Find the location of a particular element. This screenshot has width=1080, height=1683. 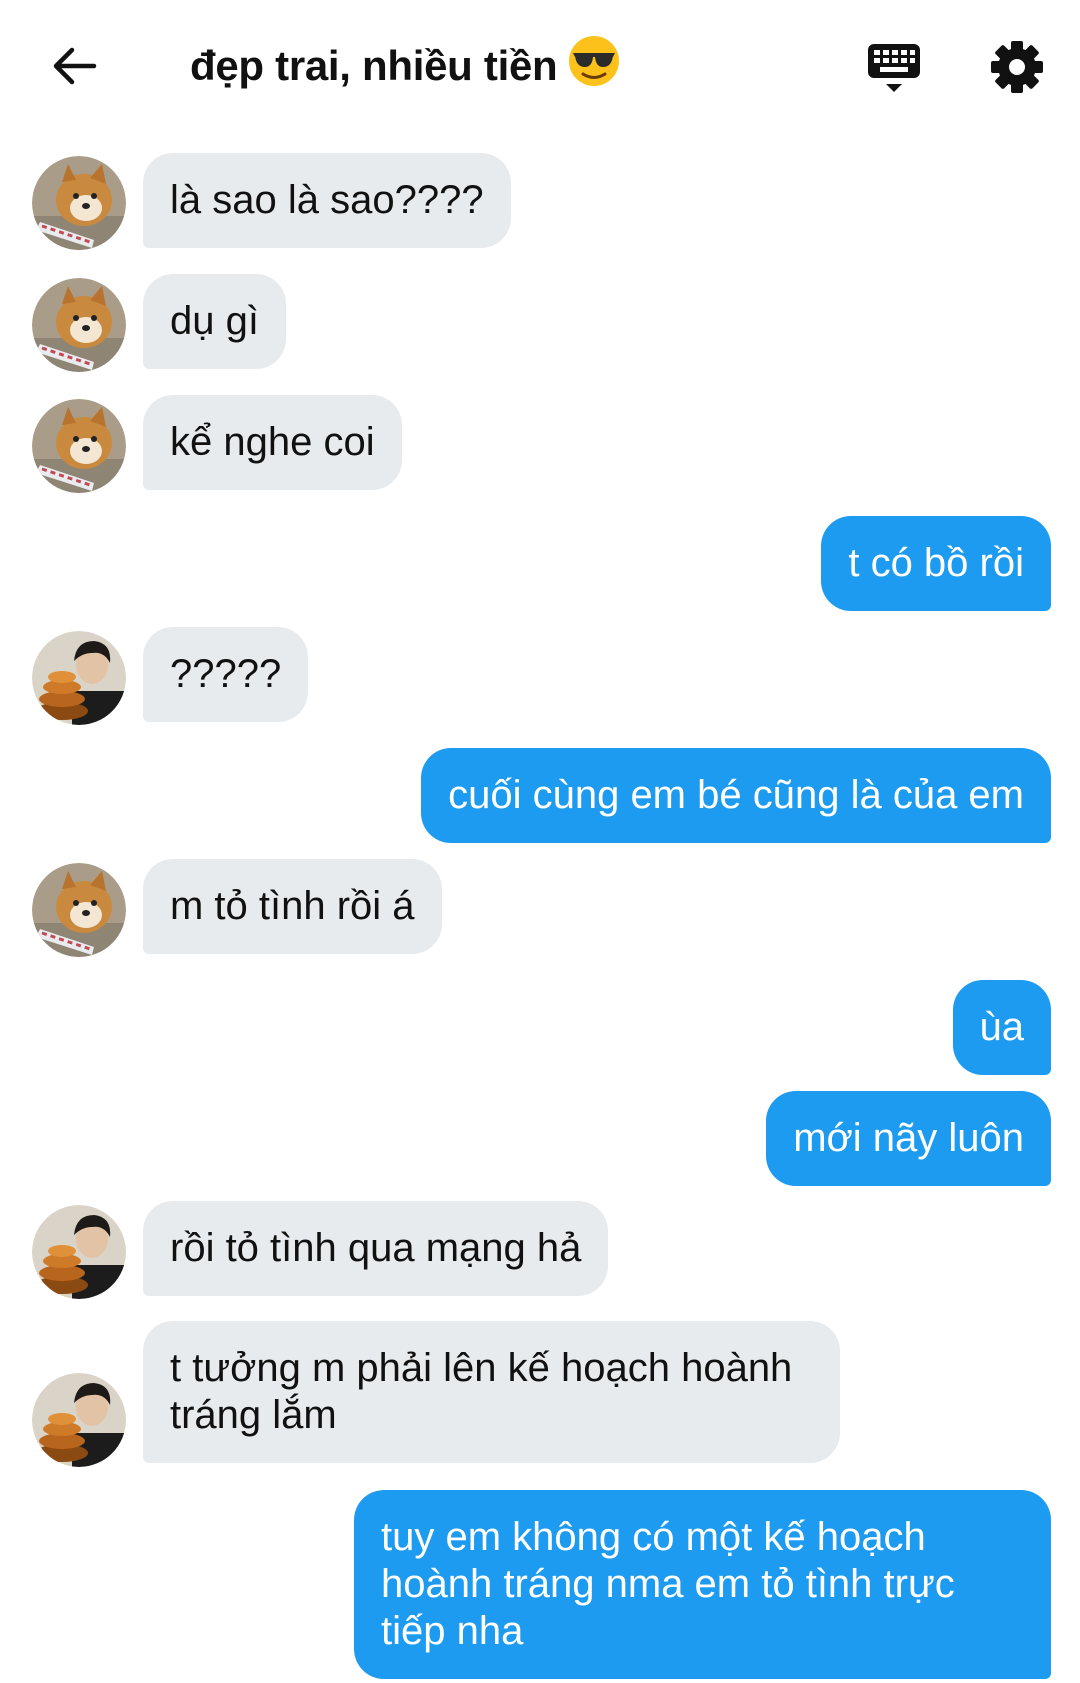

sunglasses-emoji-icon is located at coordinates (594, 61).